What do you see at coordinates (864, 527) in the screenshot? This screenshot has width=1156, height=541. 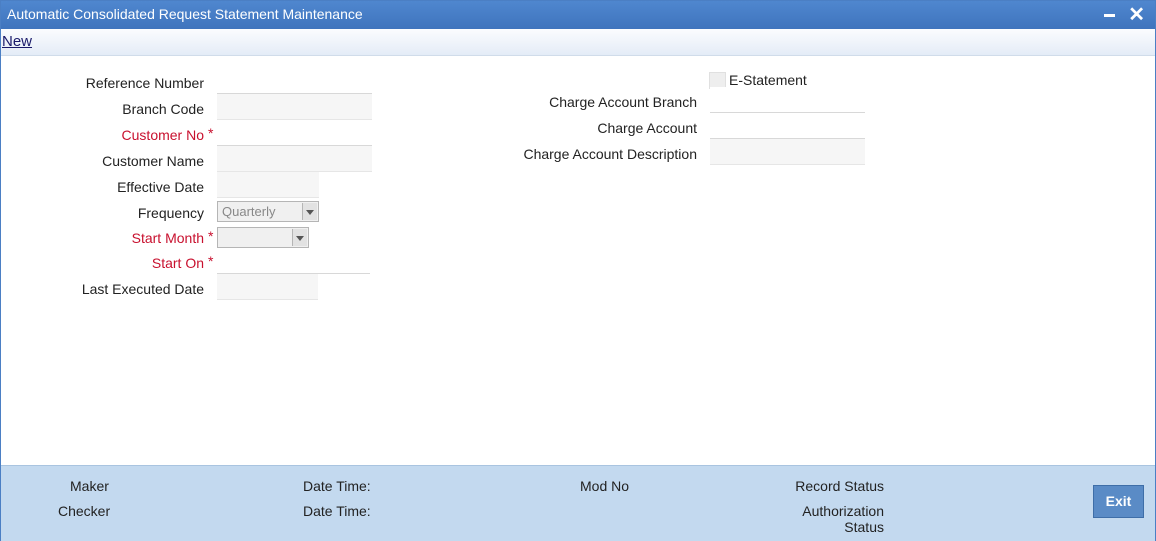 I see `authorization-status-label: Status` at bounding box center [864, 527].